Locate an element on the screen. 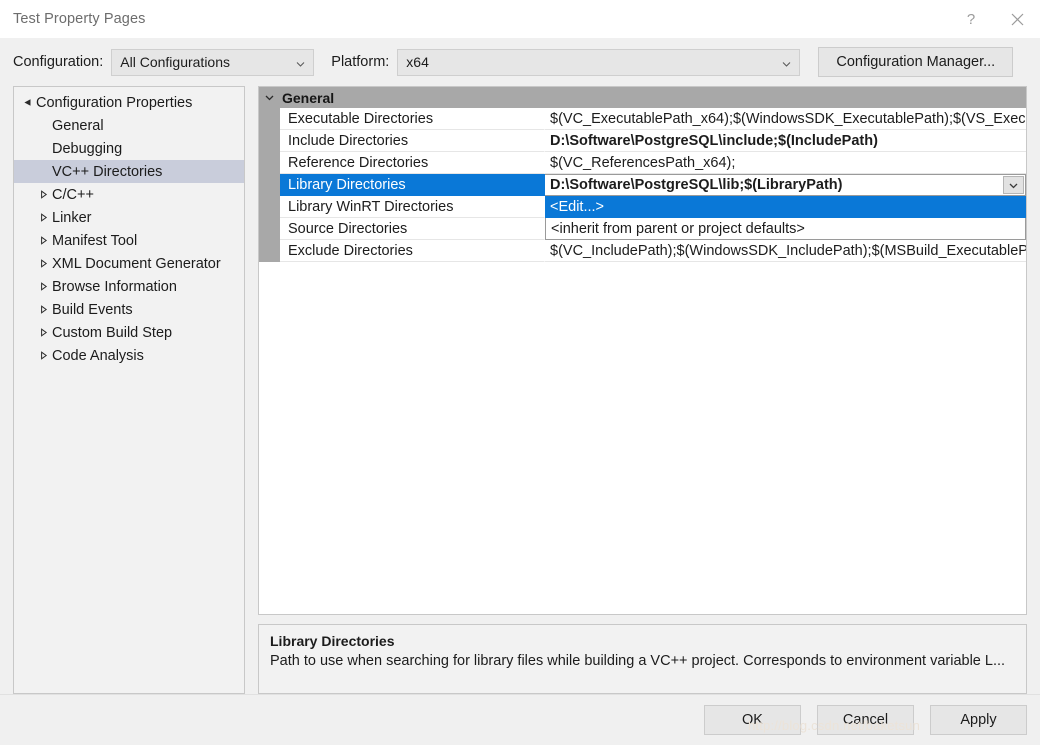 The width and height of the screenshot is (1040, 745). sidebar-item-label: Debugging is located at coordinates (87, 148).